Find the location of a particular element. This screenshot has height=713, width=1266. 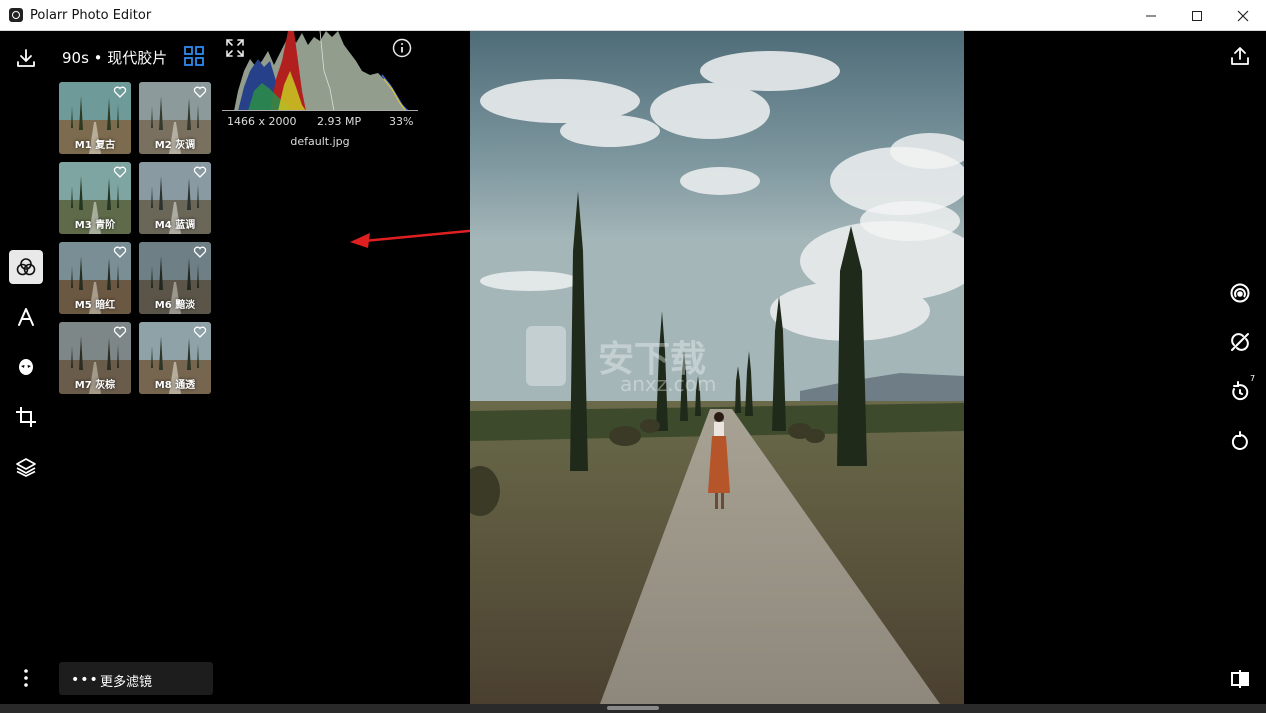

compare-icon is located at coordinates (1240, 293).